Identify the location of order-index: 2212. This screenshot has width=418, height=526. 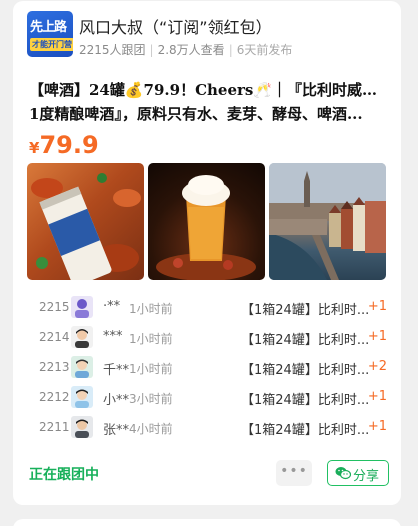
(54, 397).